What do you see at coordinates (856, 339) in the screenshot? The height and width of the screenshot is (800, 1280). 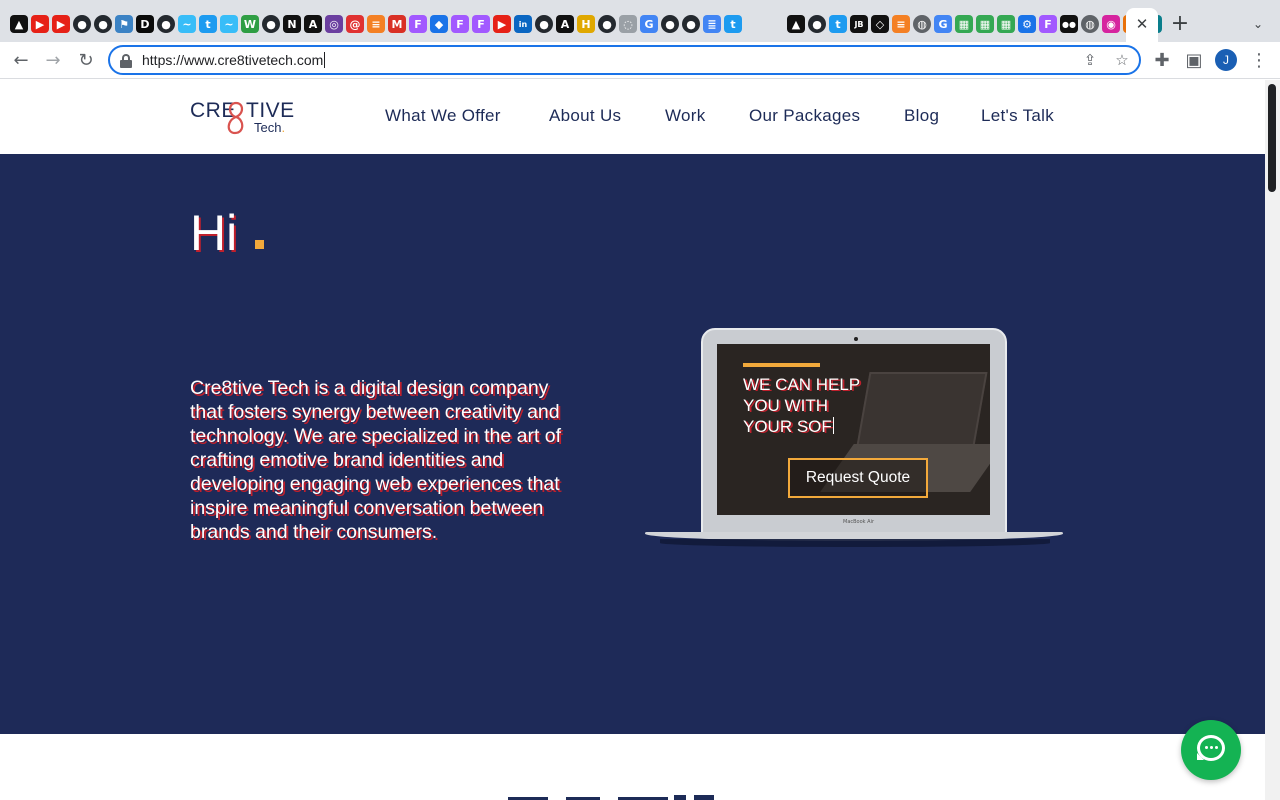 I see `laptop-camera` at bounding box center [856, 339].